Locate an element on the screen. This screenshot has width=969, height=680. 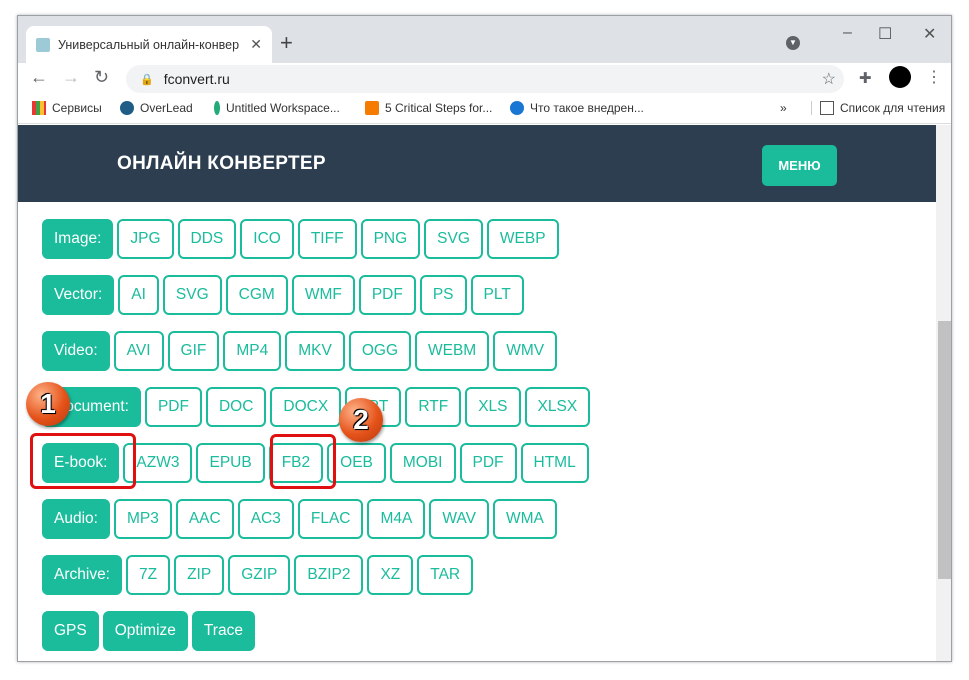
format-button-rtf: RTF is located at coordinates (433, 407).